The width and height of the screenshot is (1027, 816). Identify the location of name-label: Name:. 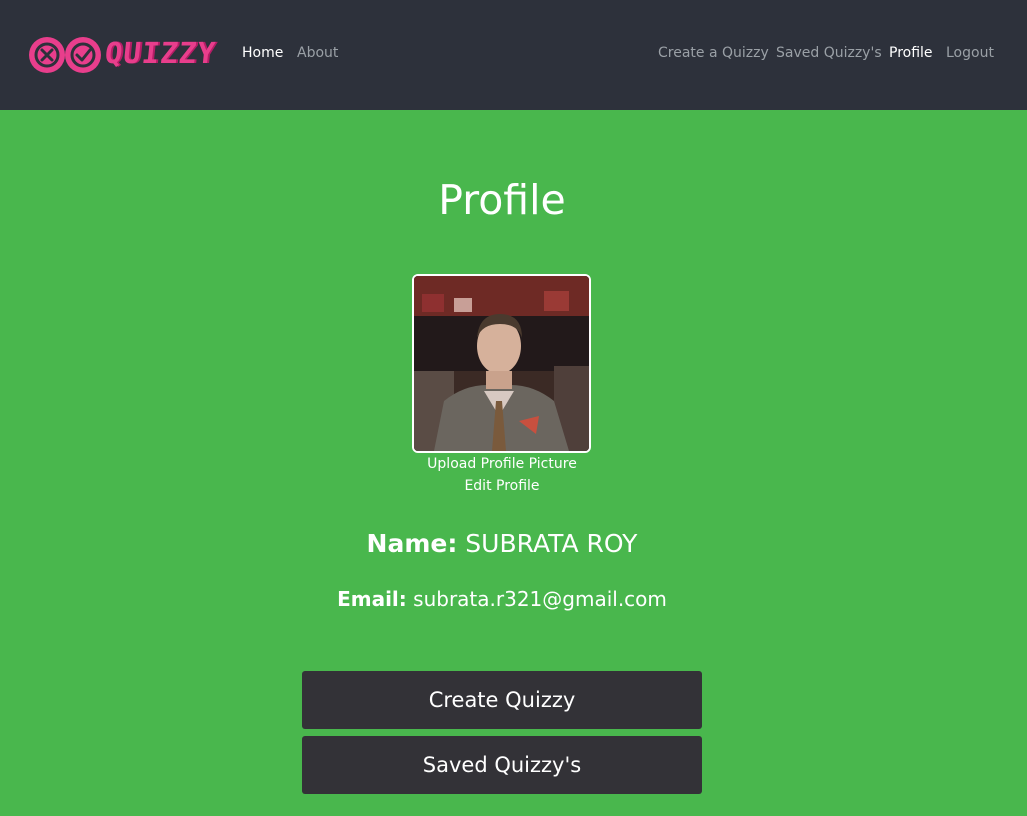
(412, 543).